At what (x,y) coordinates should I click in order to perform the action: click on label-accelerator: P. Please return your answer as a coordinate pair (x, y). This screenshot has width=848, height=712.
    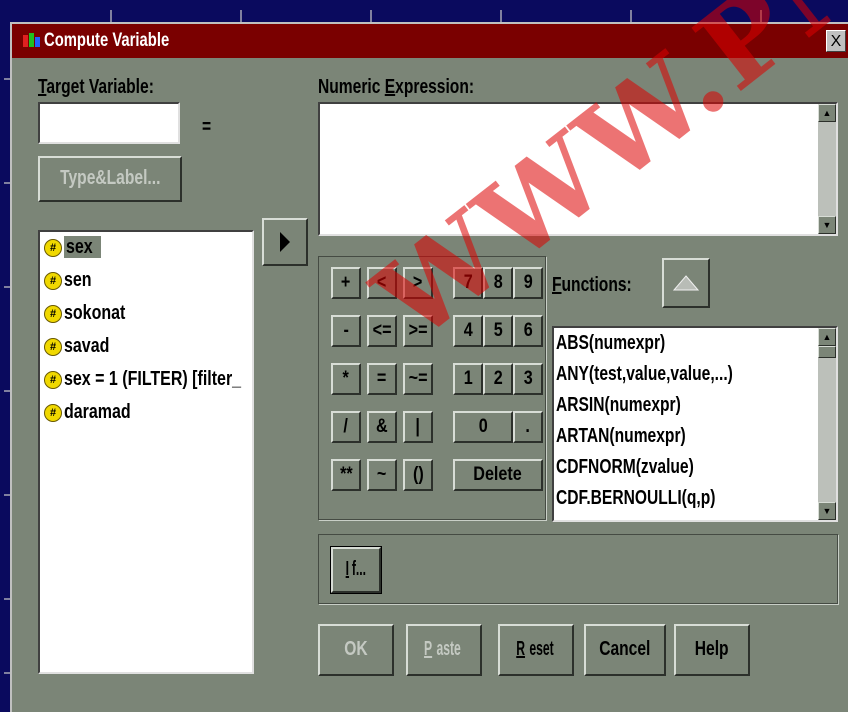
    Looking at the image, I should click on (428, 649).